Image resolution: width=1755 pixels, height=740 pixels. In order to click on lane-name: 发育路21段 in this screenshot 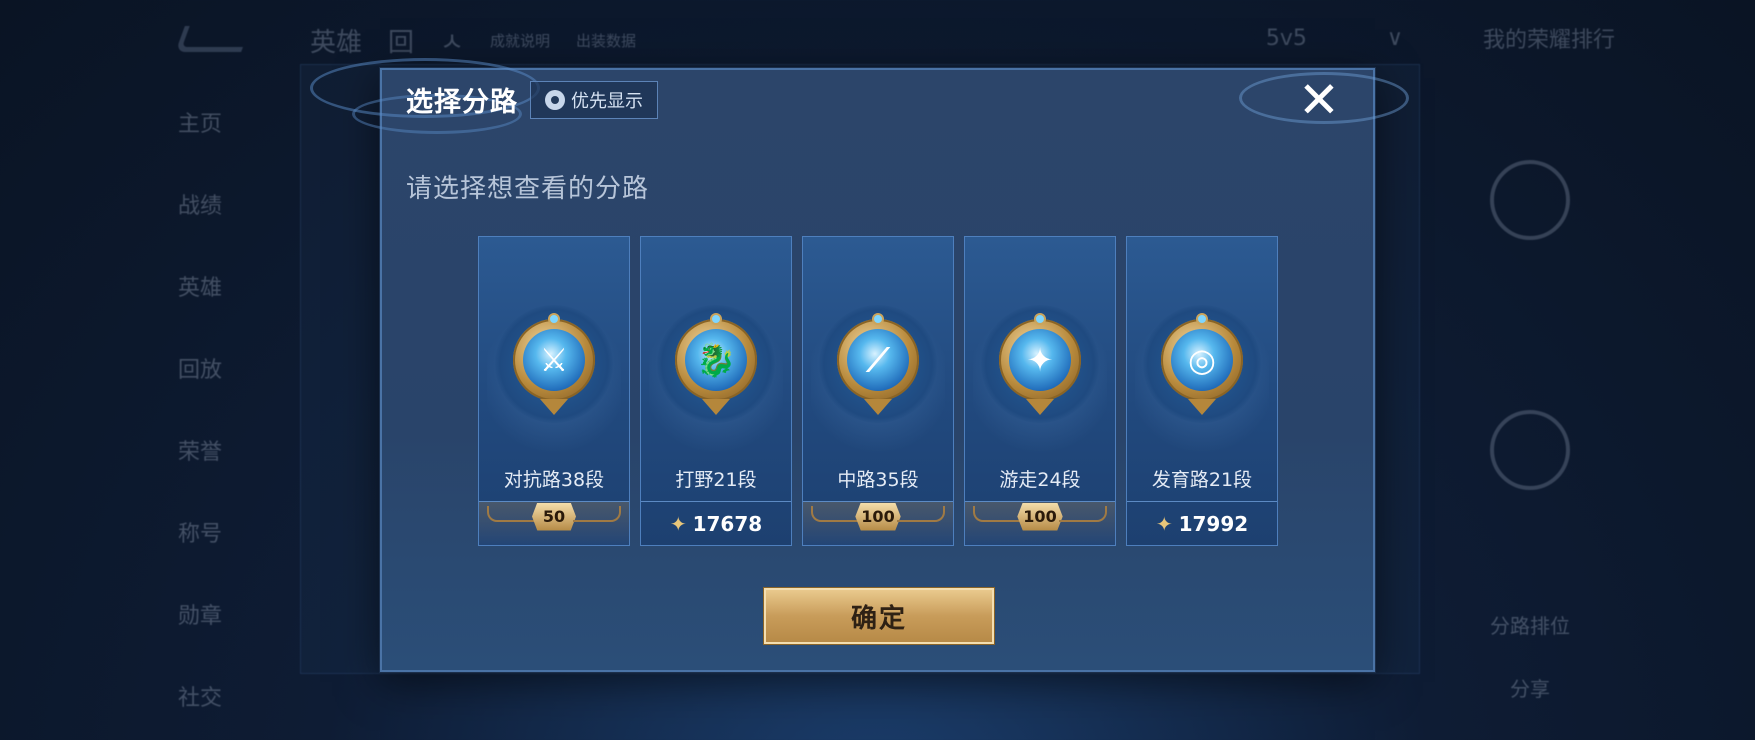, I will do `click(1202, 480)`.